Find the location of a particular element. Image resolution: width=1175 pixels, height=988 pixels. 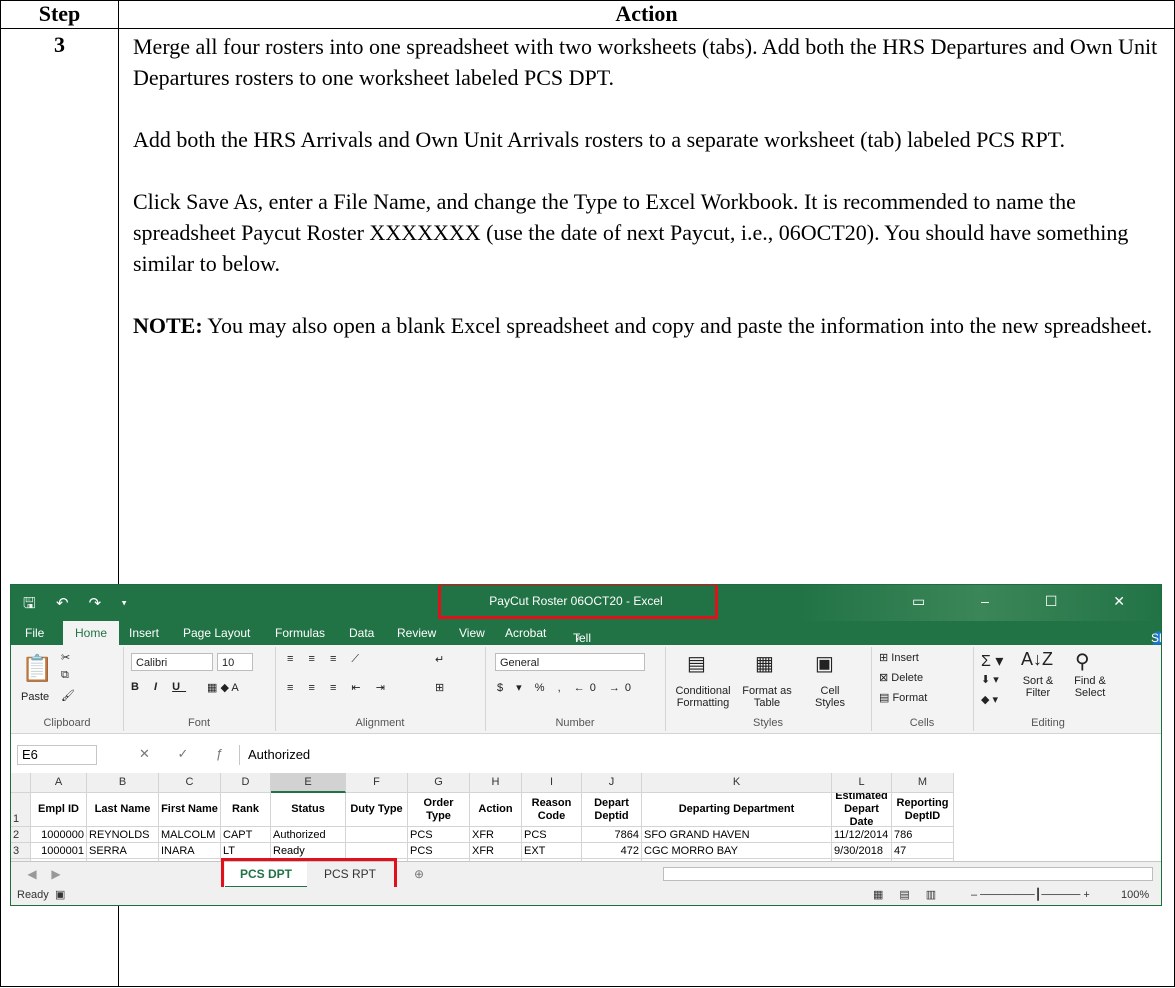

table-cell: 7864 is located at coordinates (612, 835).